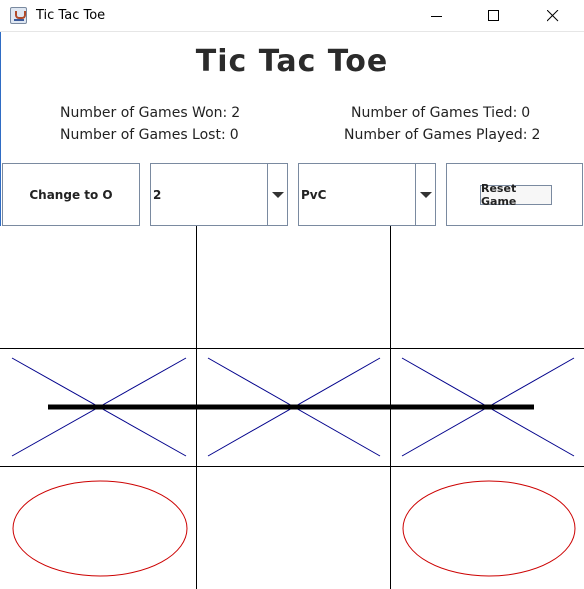  I want to click on games-played-value: 2, so click(536, 135).